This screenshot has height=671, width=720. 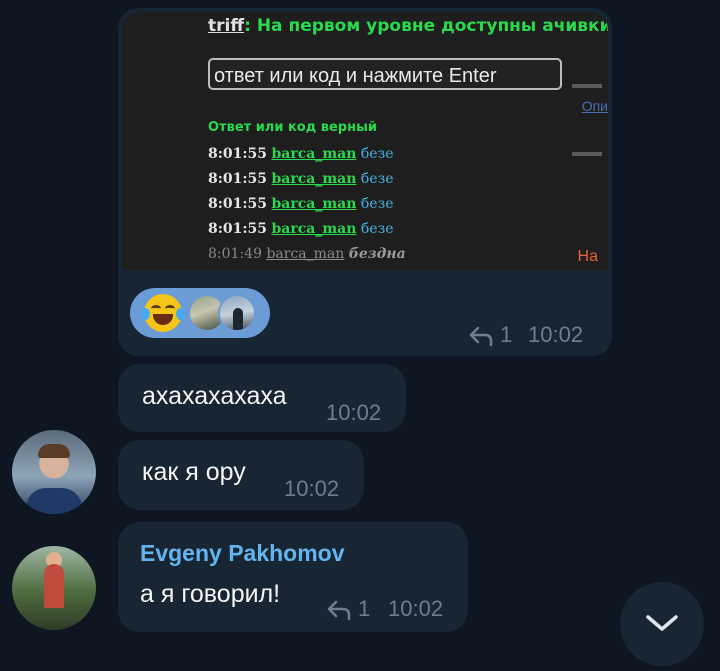 I want to click on chevron-down-icon, so click(x=662, y=623).